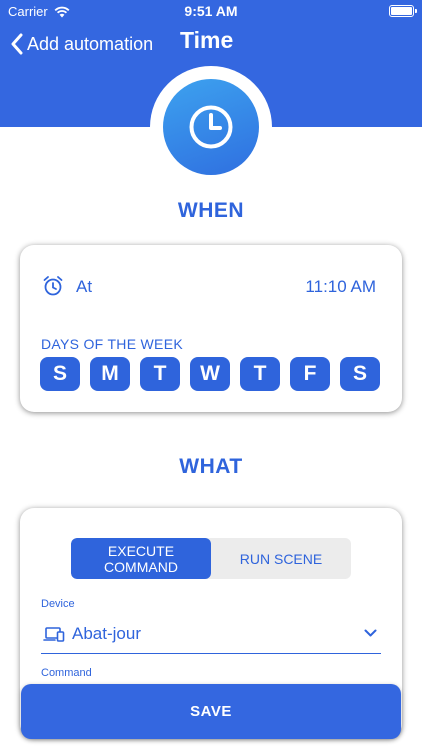 This screenshot has height=750, width=422. Describe the element at coordinates (403, 11) in the screenshot. I see `battery-icon` at that location.